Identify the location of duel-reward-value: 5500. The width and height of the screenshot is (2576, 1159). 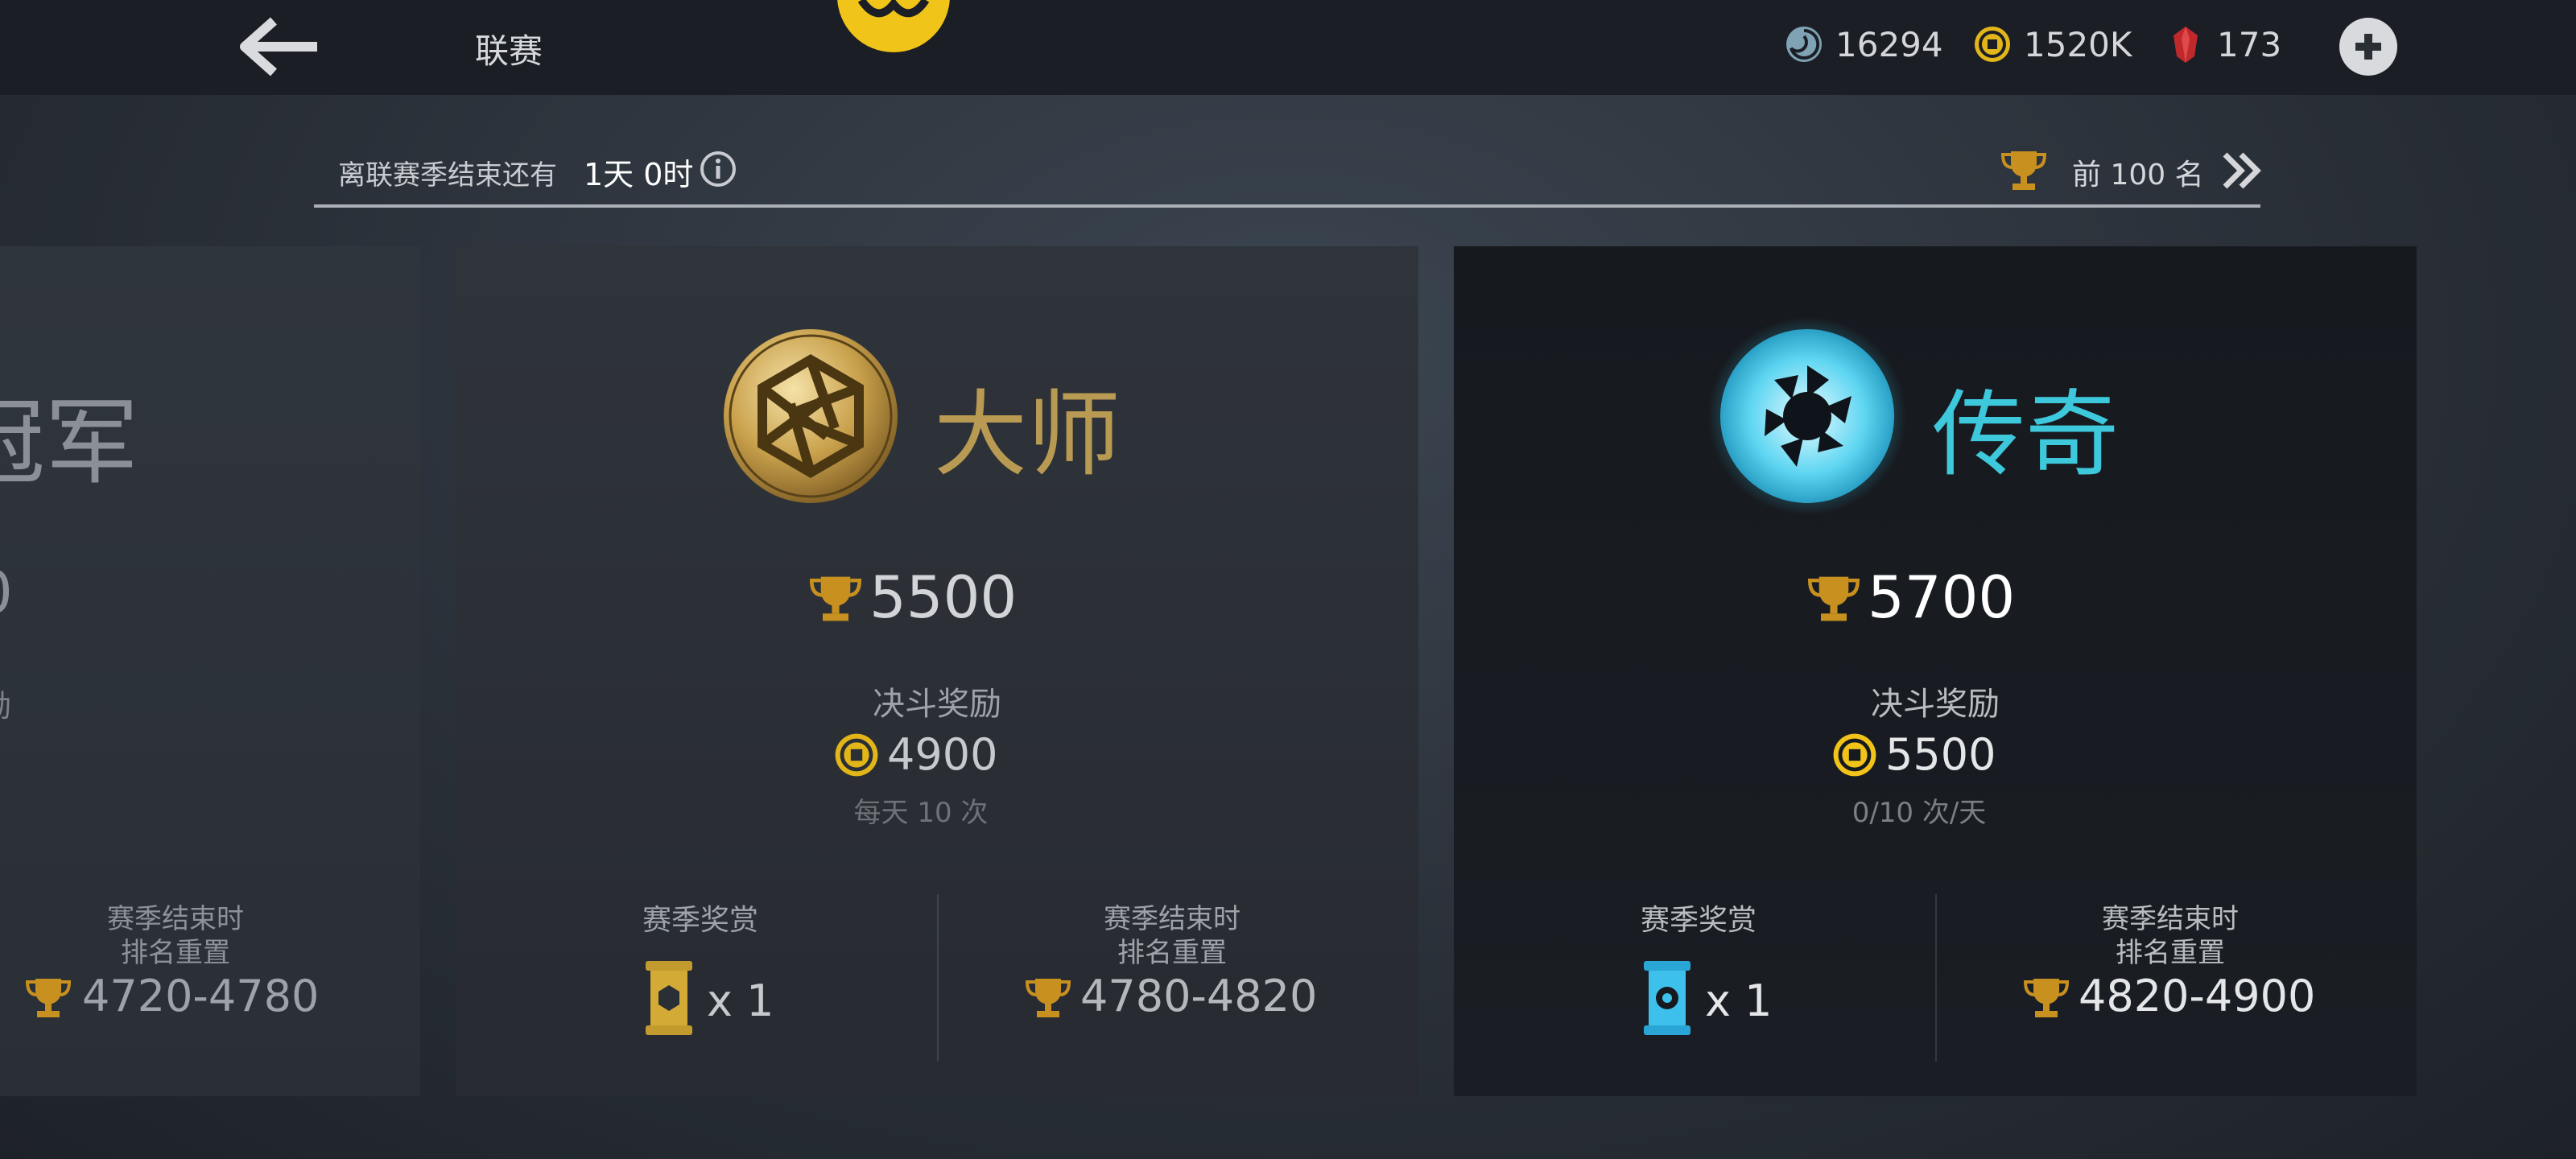
(1940, 754).